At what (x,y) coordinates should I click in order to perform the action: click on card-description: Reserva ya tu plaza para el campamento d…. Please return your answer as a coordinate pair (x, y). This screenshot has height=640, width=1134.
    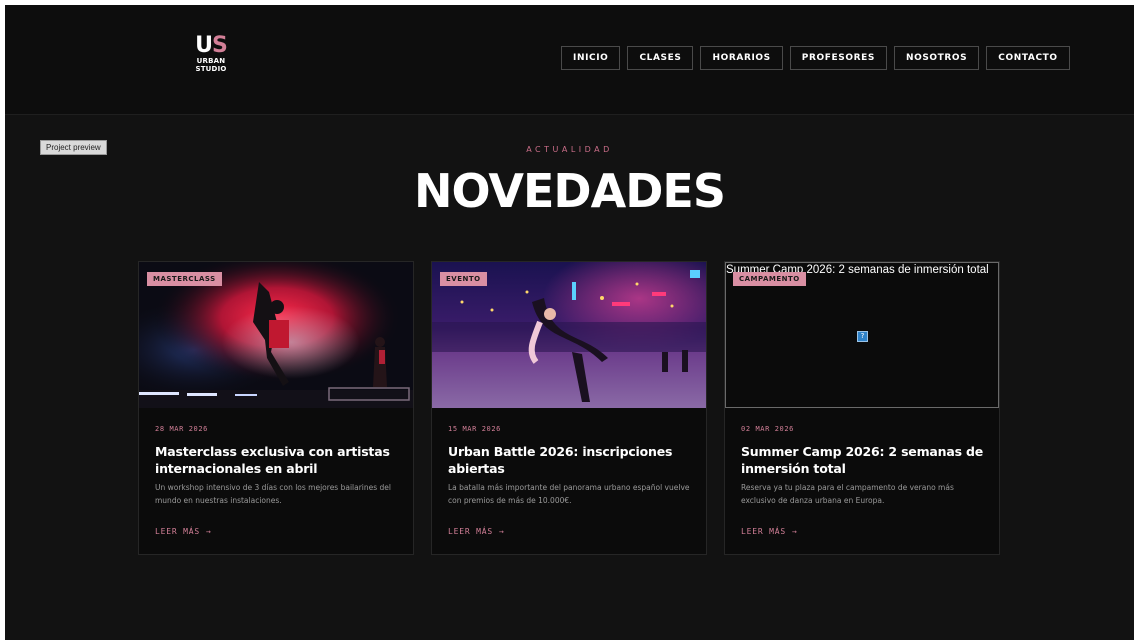
    Looking at the image, I should click on (847, 494).